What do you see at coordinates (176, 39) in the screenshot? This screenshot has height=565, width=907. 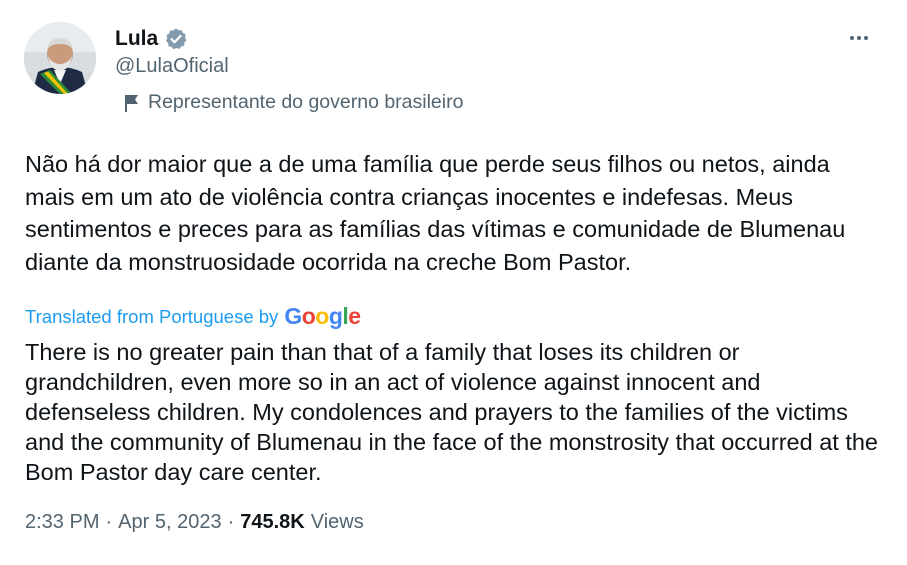 I see `verified-badge-icon` at bounding box center [176, 39].